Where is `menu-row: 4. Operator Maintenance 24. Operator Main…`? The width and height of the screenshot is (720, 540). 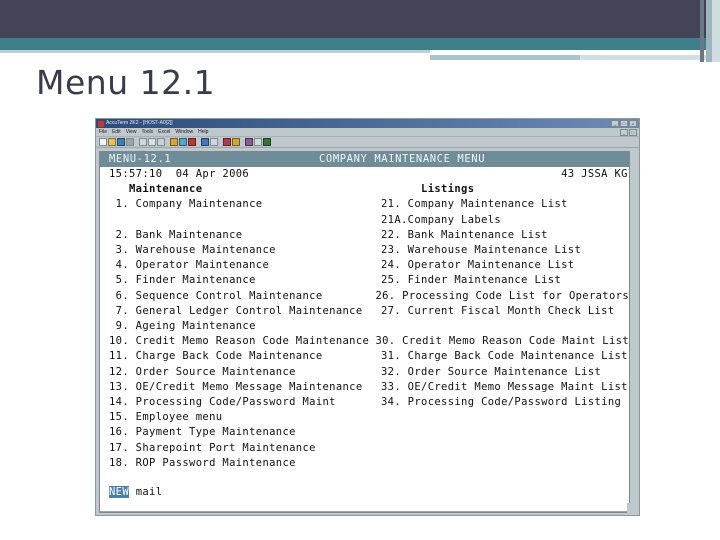
menu-row: 4. Operator Maintenance 24. Operator Main… is located at coordinates (364, 265).